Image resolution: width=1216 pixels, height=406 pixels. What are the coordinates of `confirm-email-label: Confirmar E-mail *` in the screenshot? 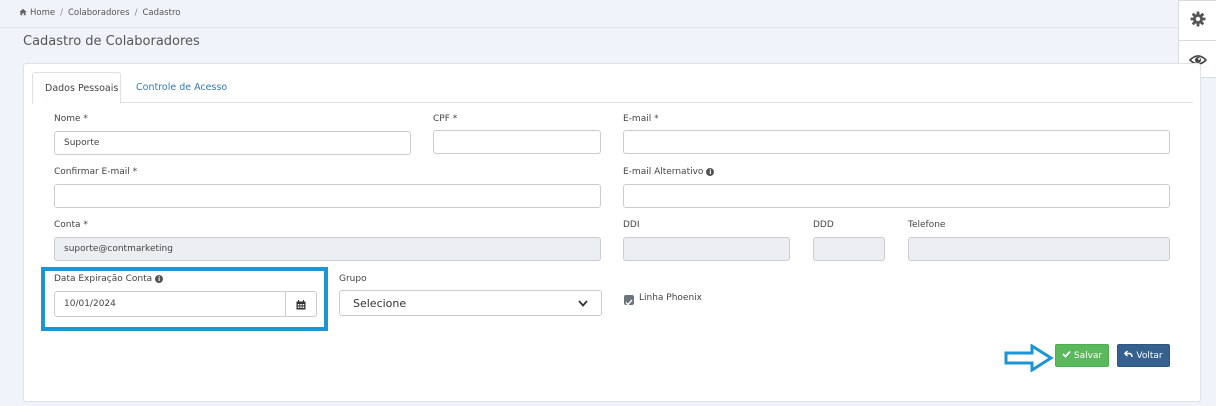 It's located at (95, 172).